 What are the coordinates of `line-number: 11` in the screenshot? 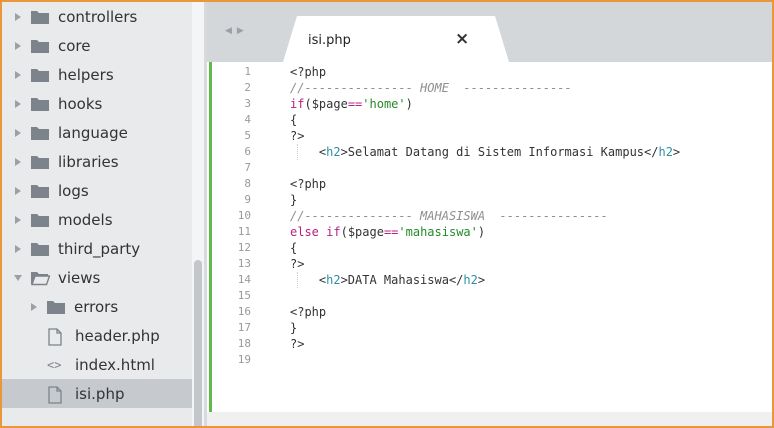 It's located at (244, 231).